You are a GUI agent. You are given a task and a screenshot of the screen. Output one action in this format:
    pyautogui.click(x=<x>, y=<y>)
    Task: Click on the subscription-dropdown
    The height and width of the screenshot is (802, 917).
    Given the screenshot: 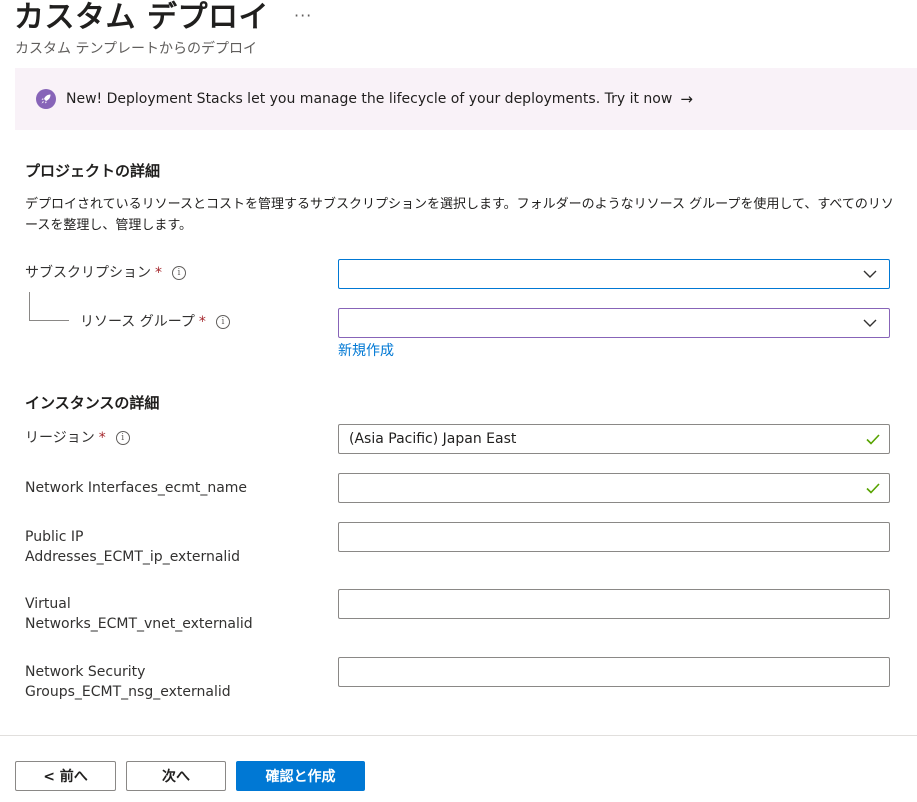 What is the action you would take?
    pyautogui.click(x=614, y=274)
    